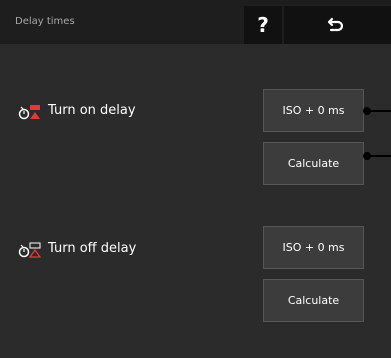  What do you see at coordinates (45, 21) in the screenshot?
I see `page-title: Delay times` at bounding box center [45, 21].